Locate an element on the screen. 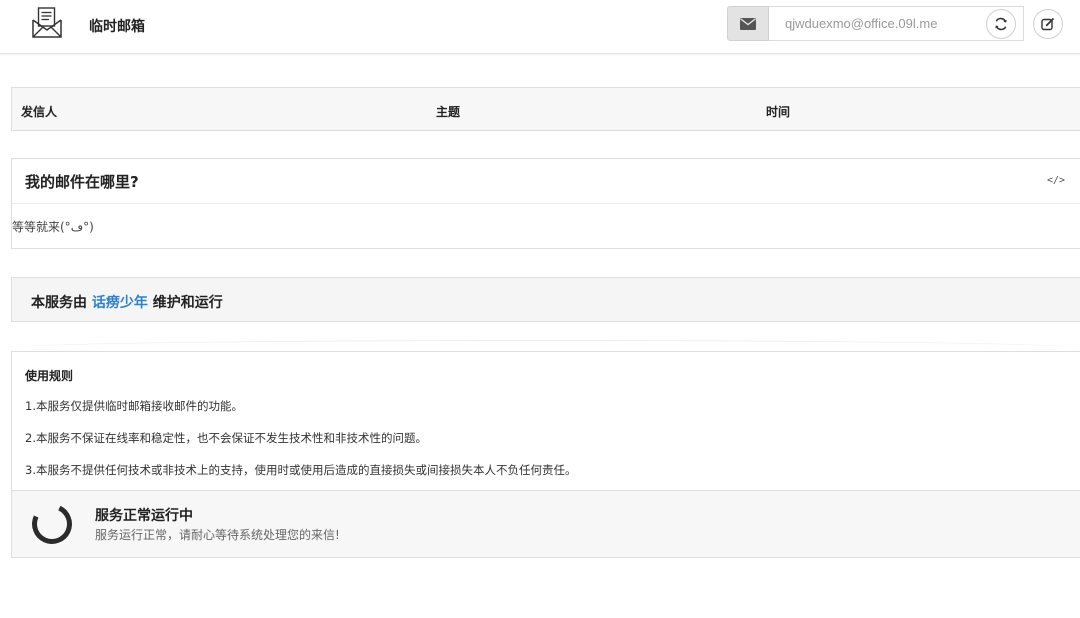 The height and width of the screenshot is (618, 1080). refresh-icon is located at coordinates (1001, 24).